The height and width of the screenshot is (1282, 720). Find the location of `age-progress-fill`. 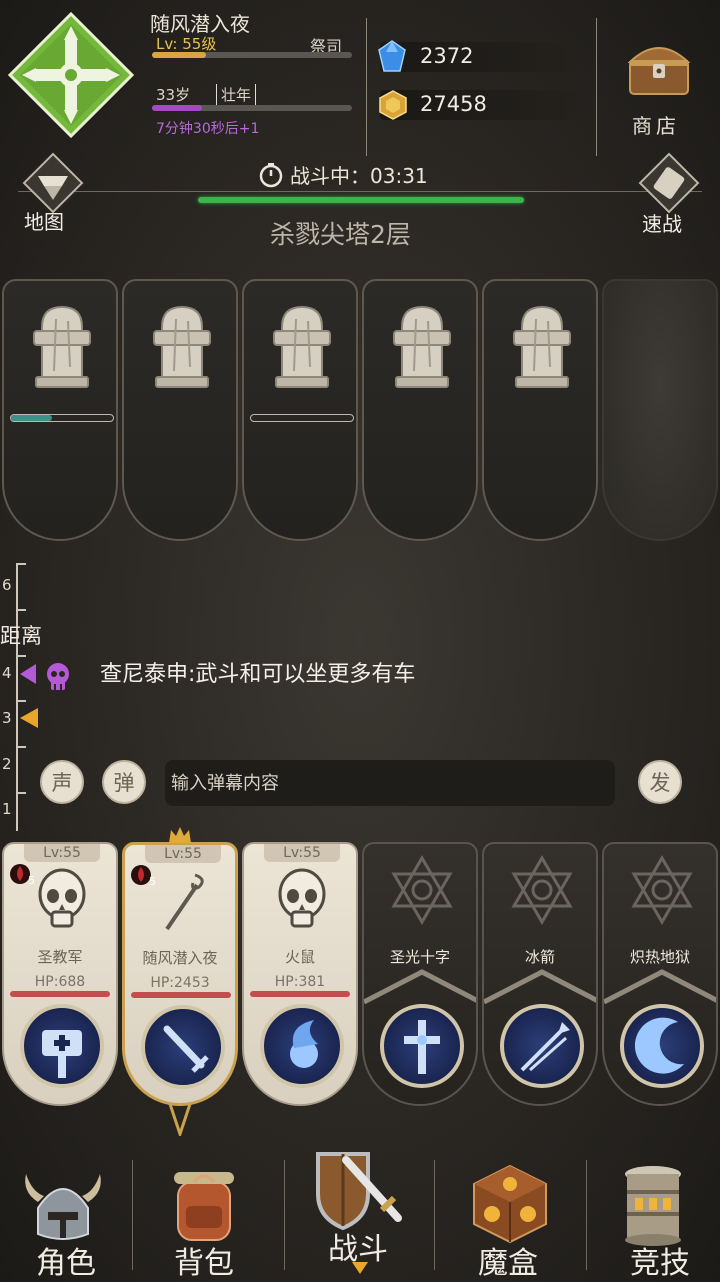

age-progress-fill is located at coordinates (177, 108).